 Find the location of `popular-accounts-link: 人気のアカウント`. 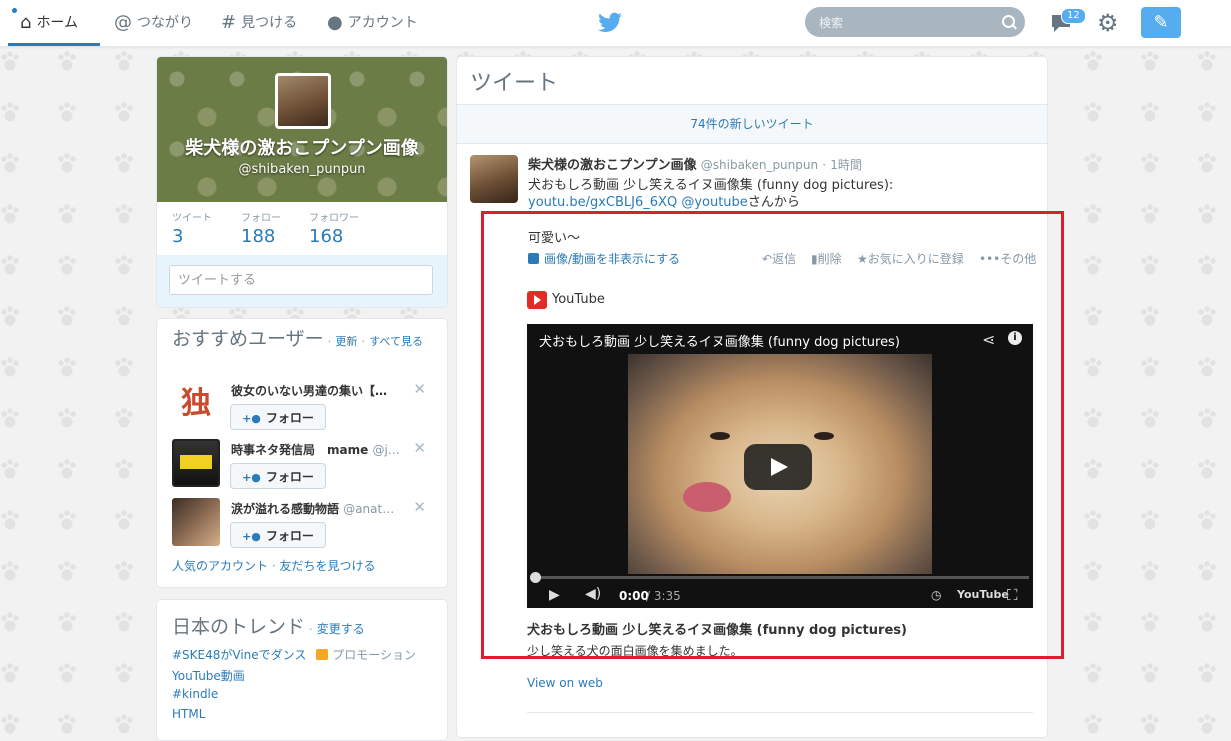

popular-accounts-link: 人気のアカウント is located at coordinates (220, 566).